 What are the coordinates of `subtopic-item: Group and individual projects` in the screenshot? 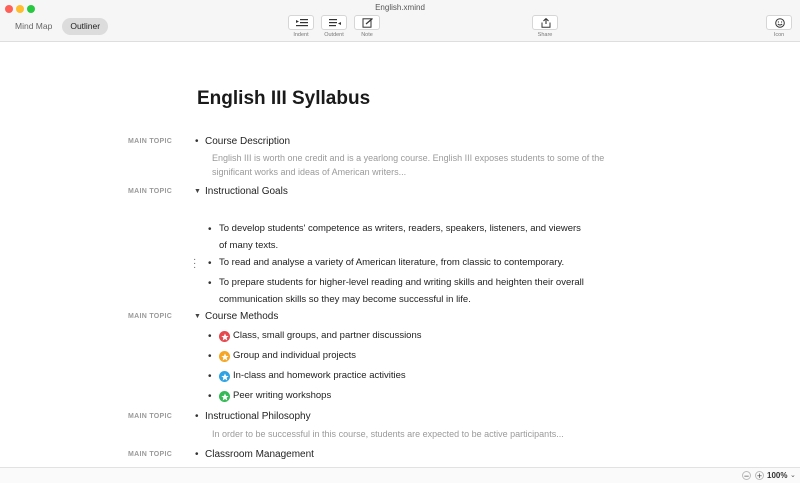 It's located at (294, 356).